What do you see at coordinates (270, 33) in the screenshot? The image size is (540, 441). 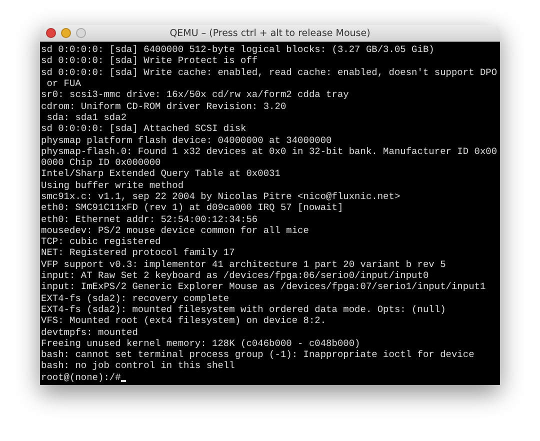 I see `window-title: QEMU – (Press ctrl + alt to release Mouse)` at bounding box center [270, 33].